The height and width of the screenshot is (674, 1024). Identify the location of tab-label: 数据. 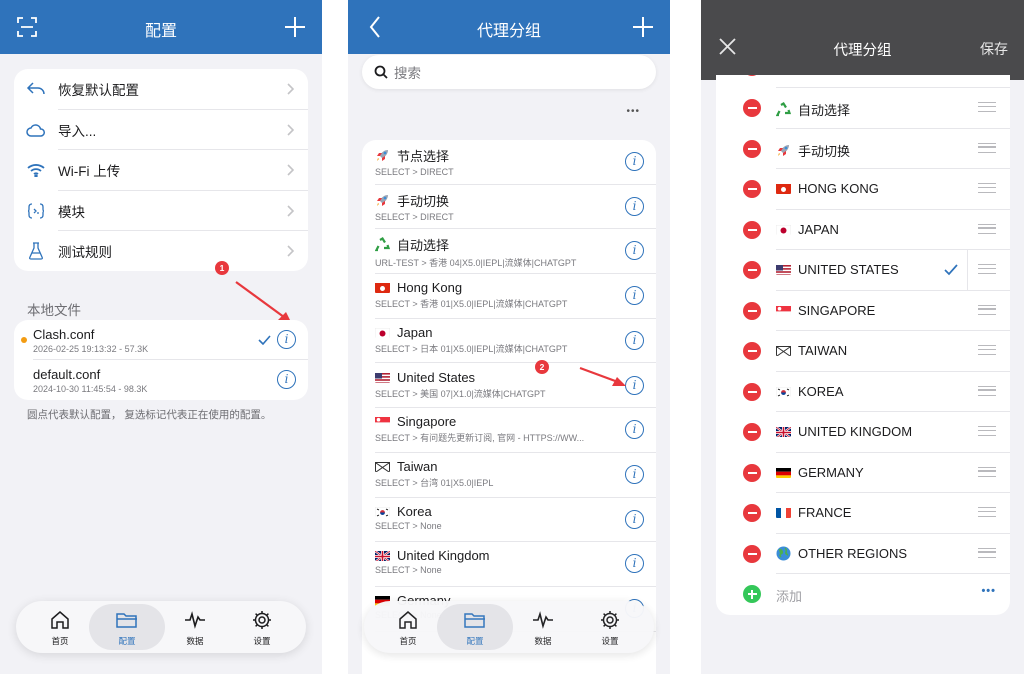
(195, 641).